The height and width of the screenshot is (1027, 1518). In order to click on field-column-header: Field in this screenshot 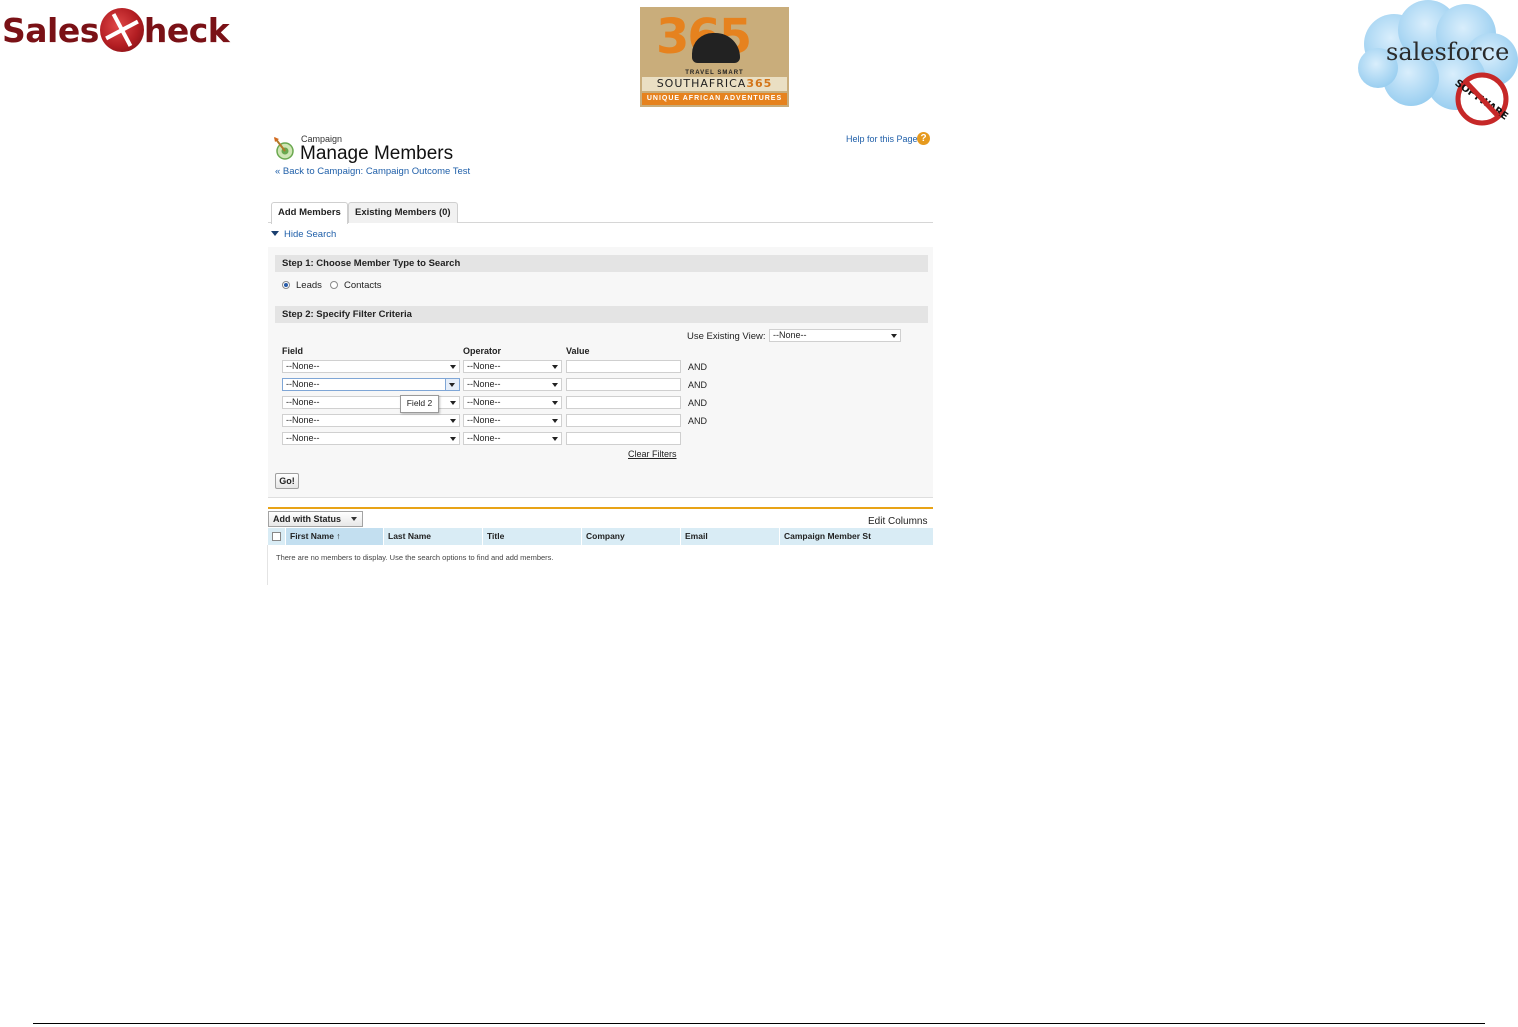, I will do `click(293, 351)`.